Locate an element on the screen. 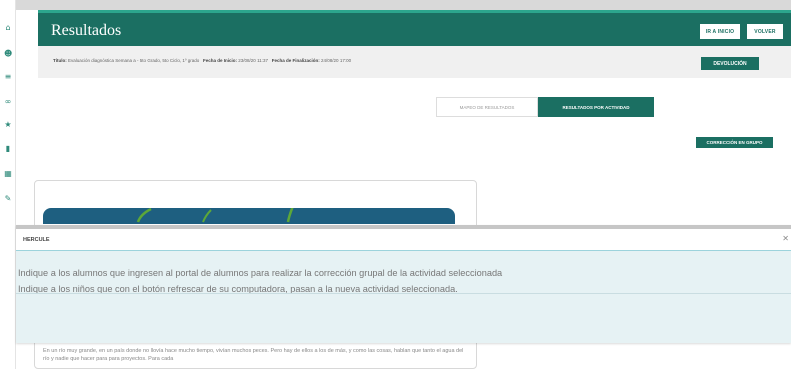 The width and height of the screenshot is (791, 369). users-icon: ☻ is located at coordinates (8, 54).